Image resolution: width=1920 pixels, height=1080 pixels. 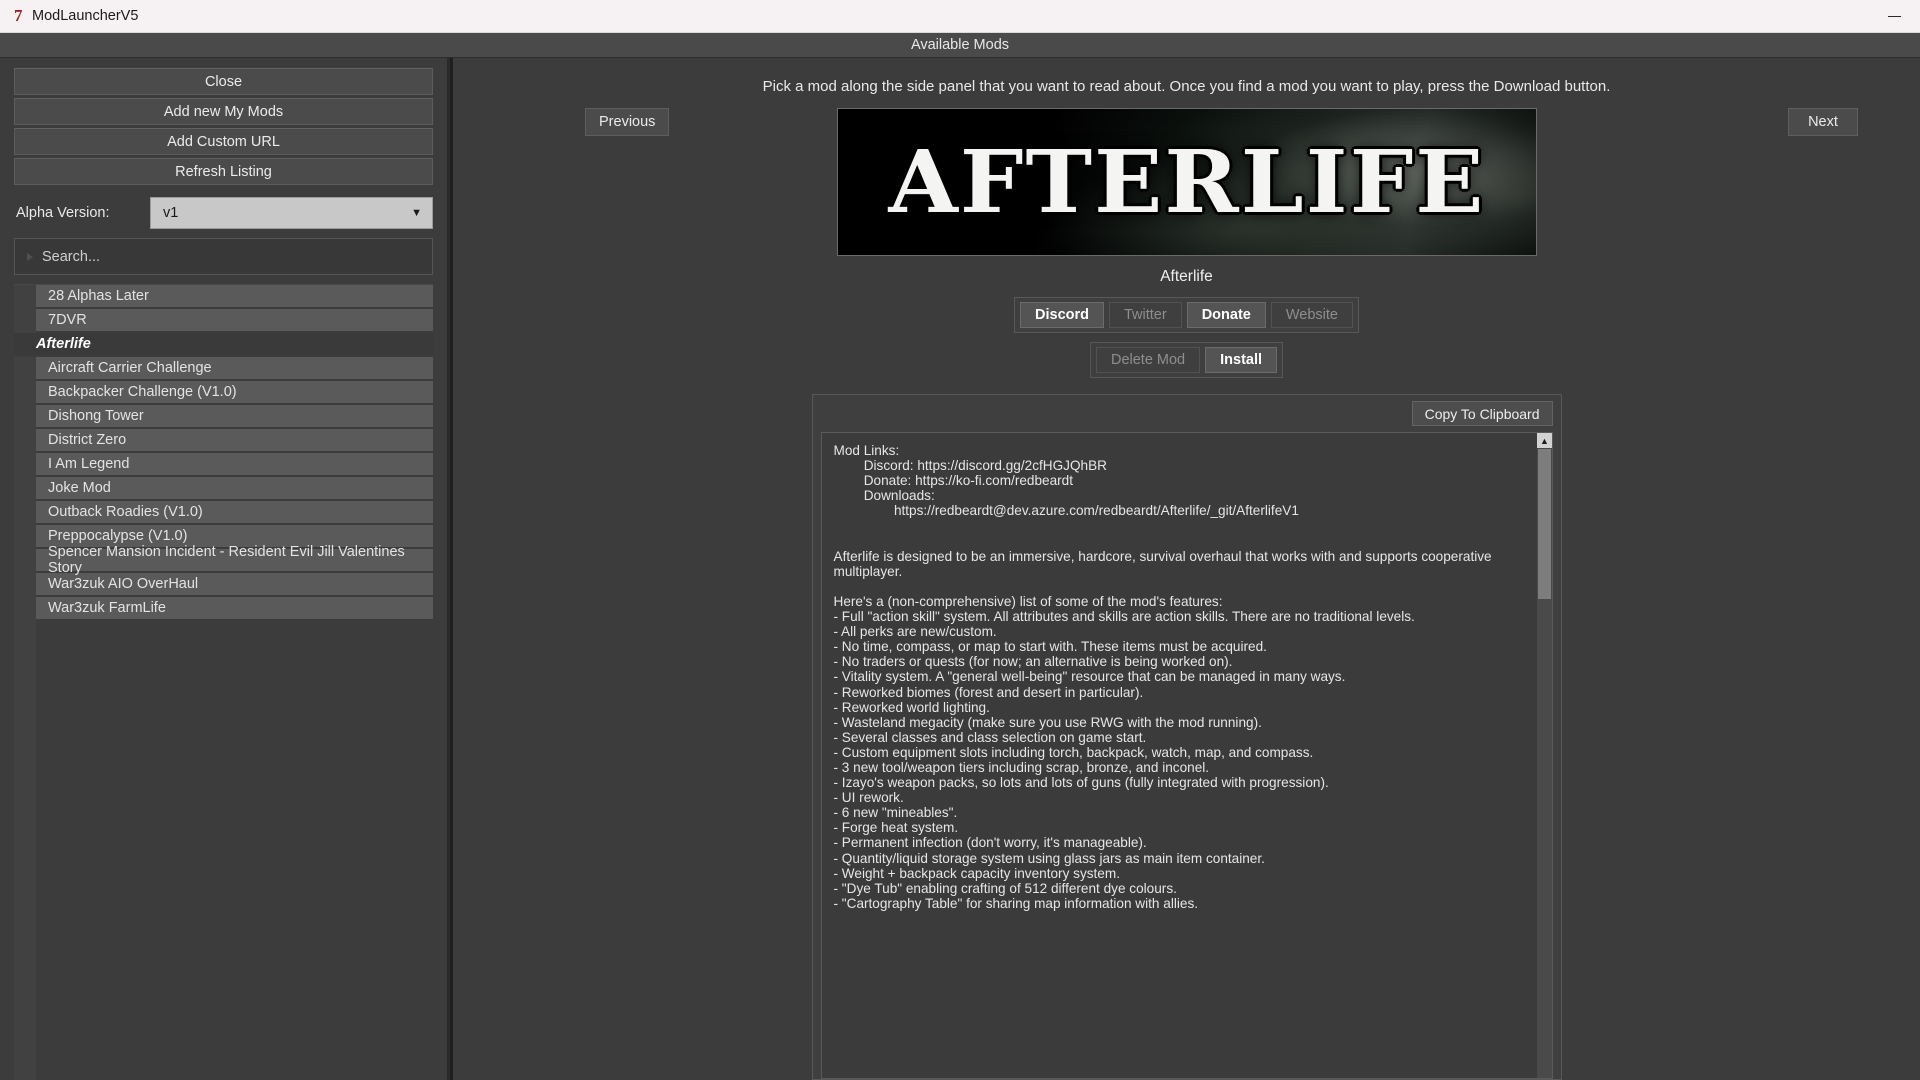 I want to click on twitter-button: Twitter, so click(x=1145, y=315).